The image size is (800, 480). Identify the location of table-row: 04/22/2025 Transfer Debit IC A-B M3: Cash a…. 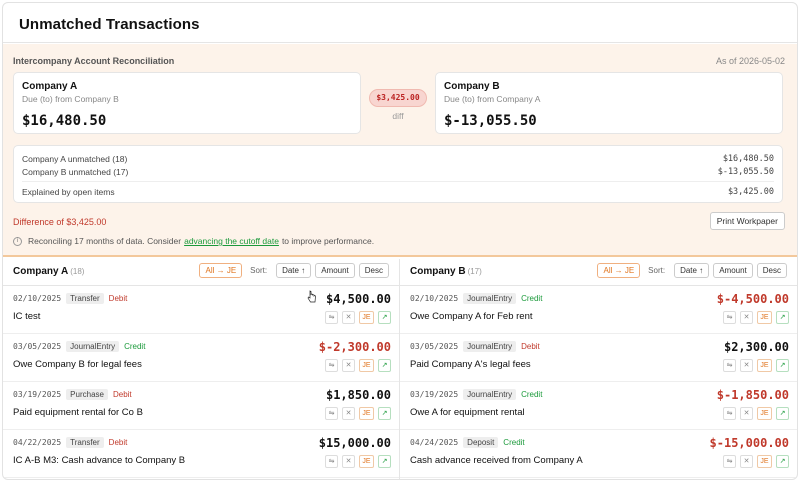
(201, 454).